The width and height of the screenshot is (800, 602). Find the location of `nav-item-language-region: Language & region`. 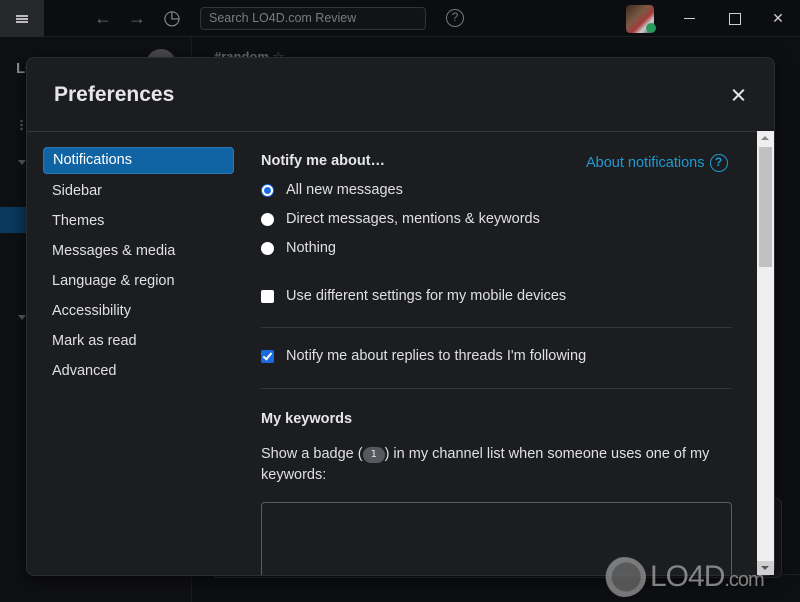

nav-item-language-region: Language & region is located at coordinates (138, 282).